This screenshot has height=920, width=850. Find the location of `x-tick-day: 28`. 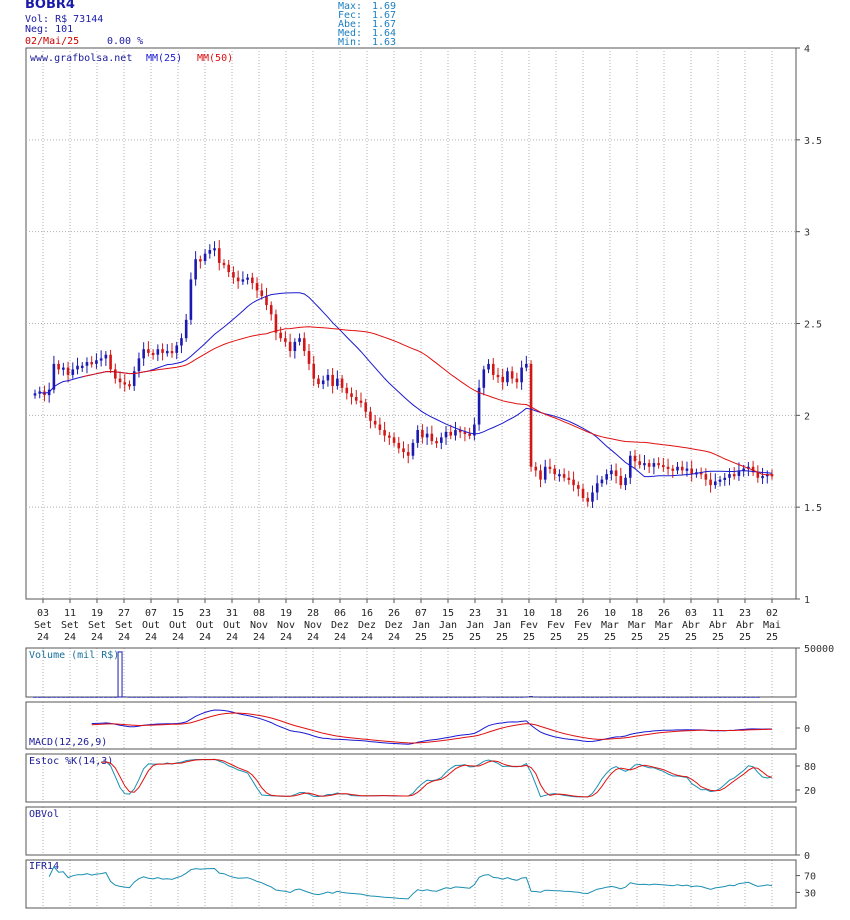

x-tick-day: 28 is located at coordinates (313, 613).